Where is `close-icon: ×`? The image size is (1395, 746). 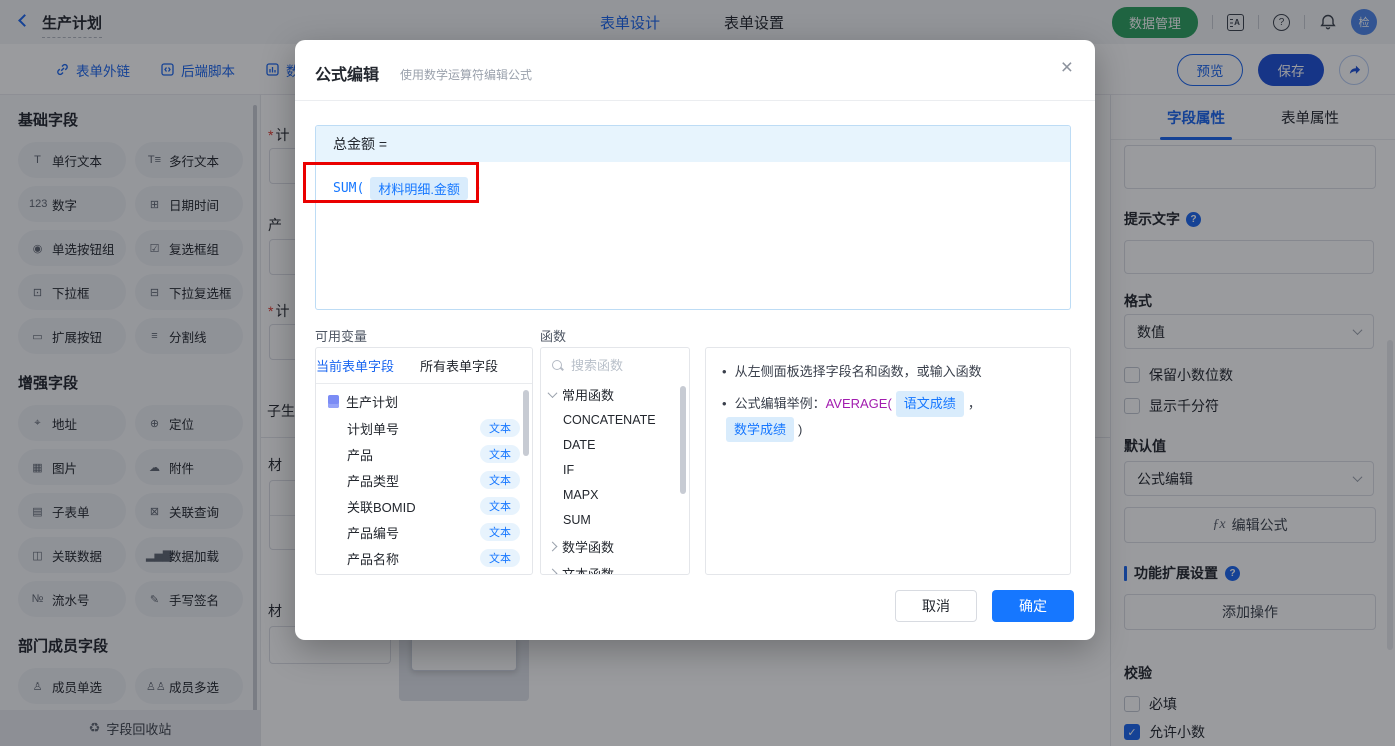
close-icon: × is located at coordinates (1067, 67).